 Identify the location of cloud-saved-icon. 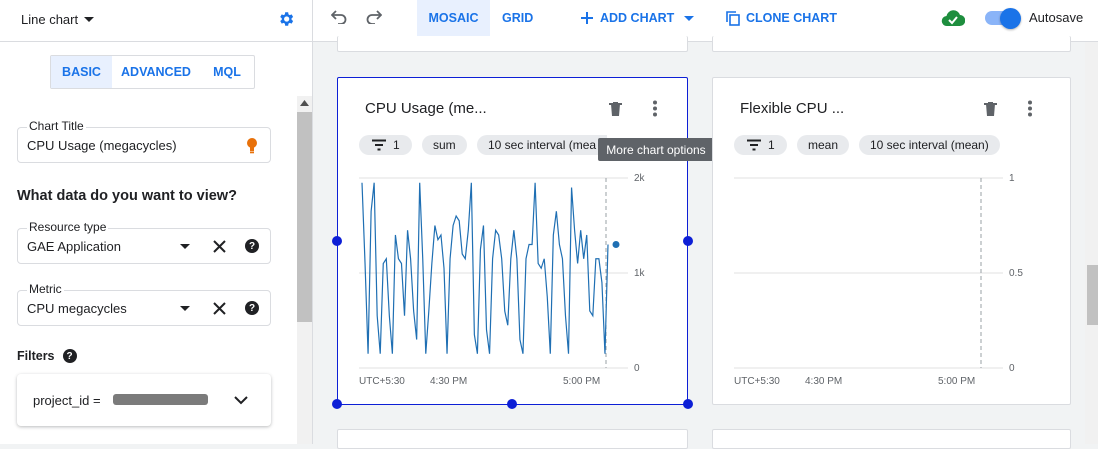
(953, 18).